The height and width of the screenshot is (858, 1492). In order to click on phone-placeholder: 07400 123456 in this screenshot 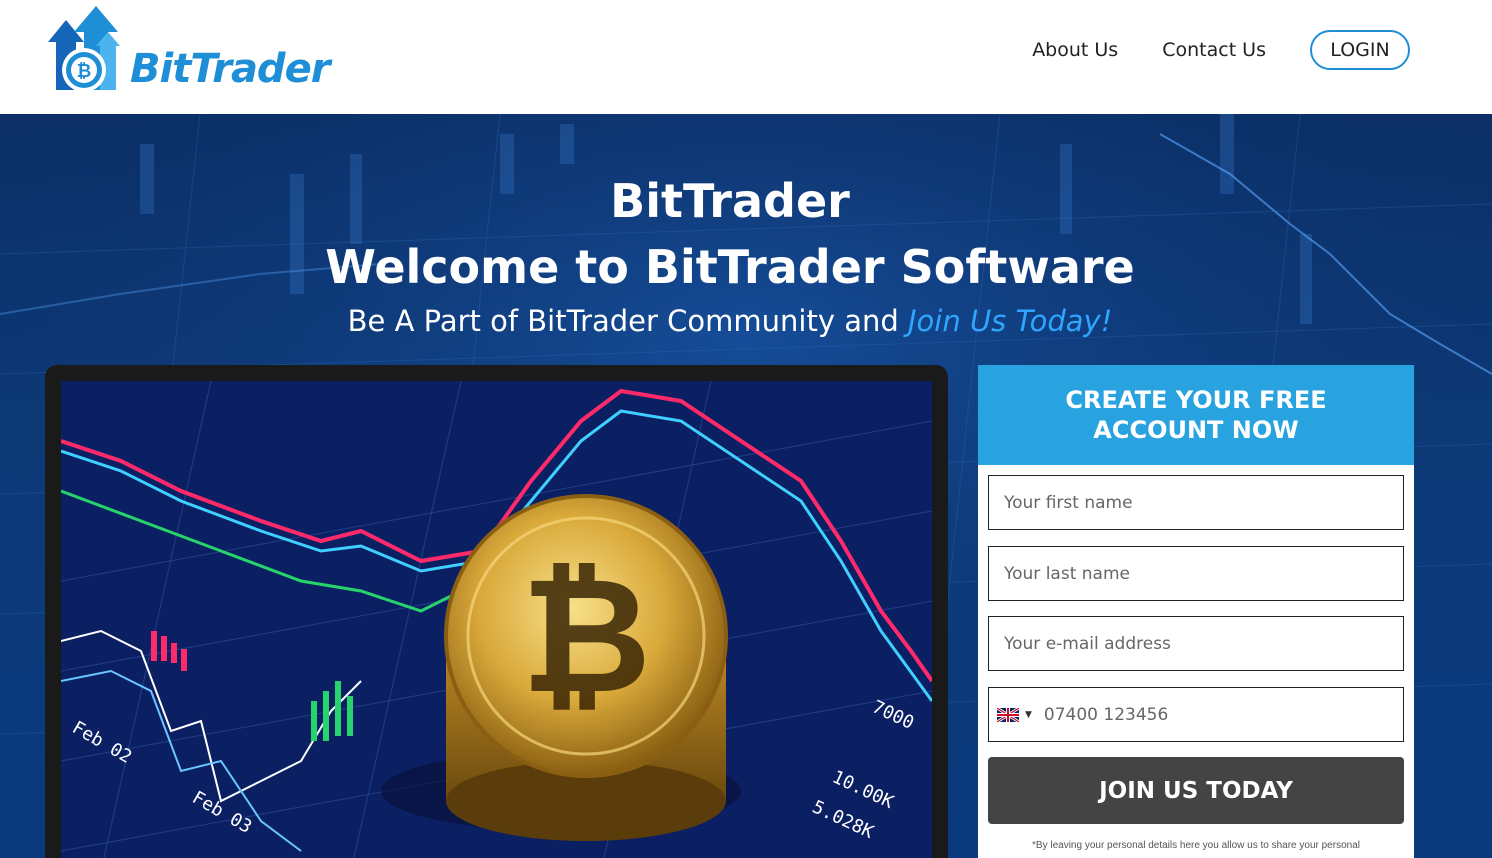, I will do `click(1106, 714)`.